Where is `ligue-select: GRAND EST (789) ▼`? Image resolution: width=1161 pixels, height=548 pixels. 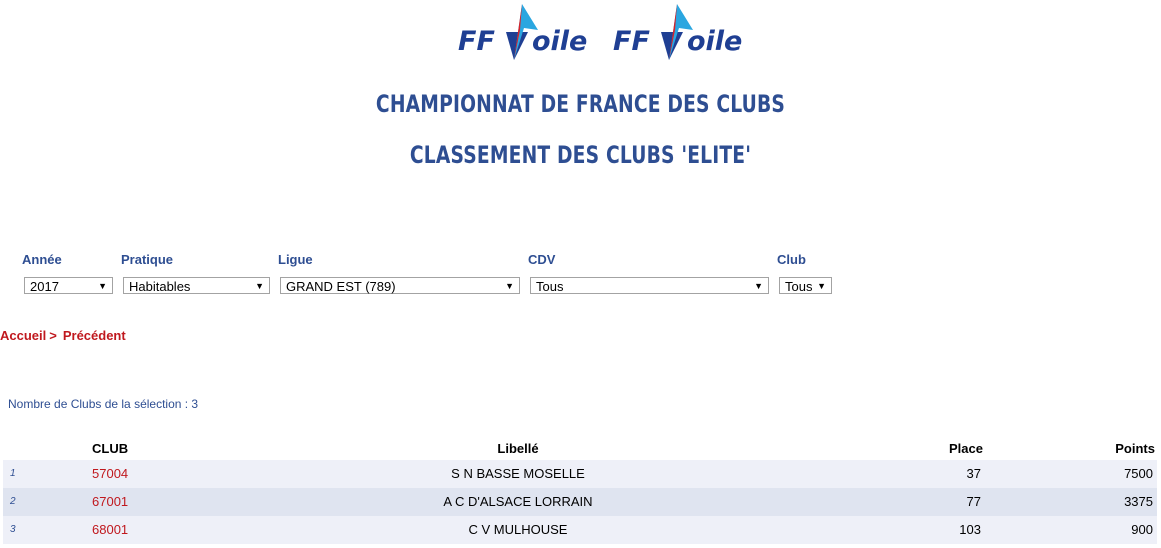 ligue-select: GRAND EST (789) ▼ is located at coordinates (400, 285).